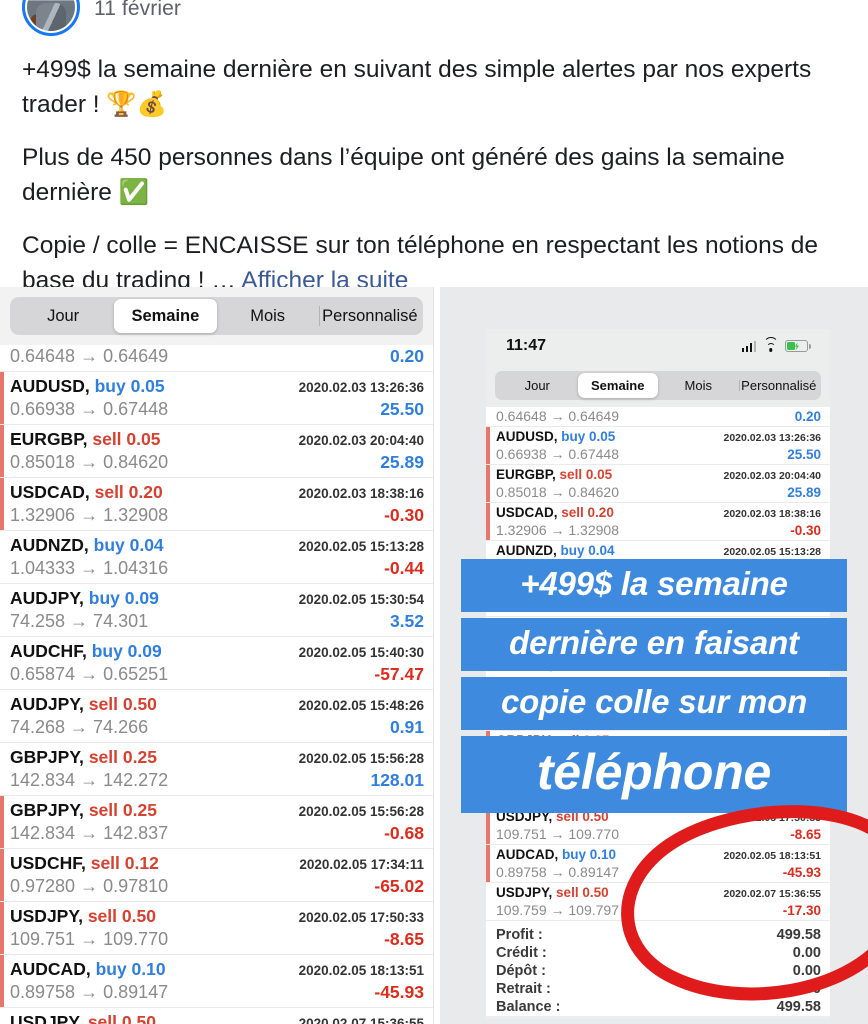 The image size is (868, 1024). What do you see at coordinates (772, 552) in the screenshot?
I see `deal-time: 2020.02.05 15:13:28` at bounding box center [772, 552].